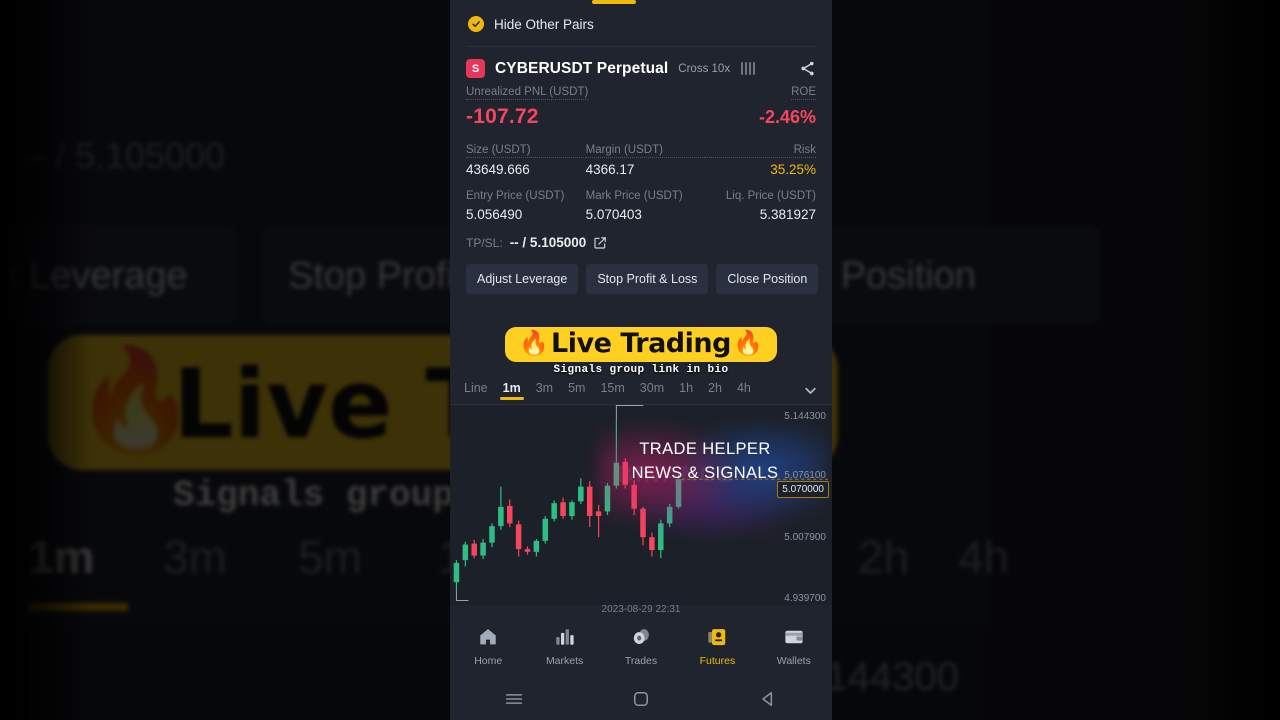 This screenshot has width=1280, height=720. I want to click on timeframe-3m: 3m, so click(544, 390).